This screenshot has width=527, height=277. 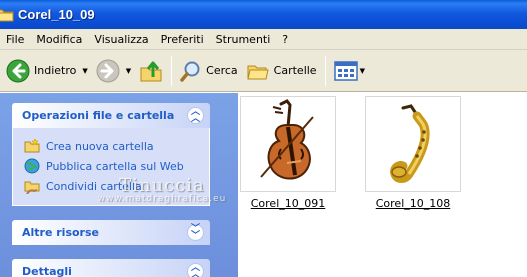 I want to click on saxophone-icon, so click(x=410, y=143).